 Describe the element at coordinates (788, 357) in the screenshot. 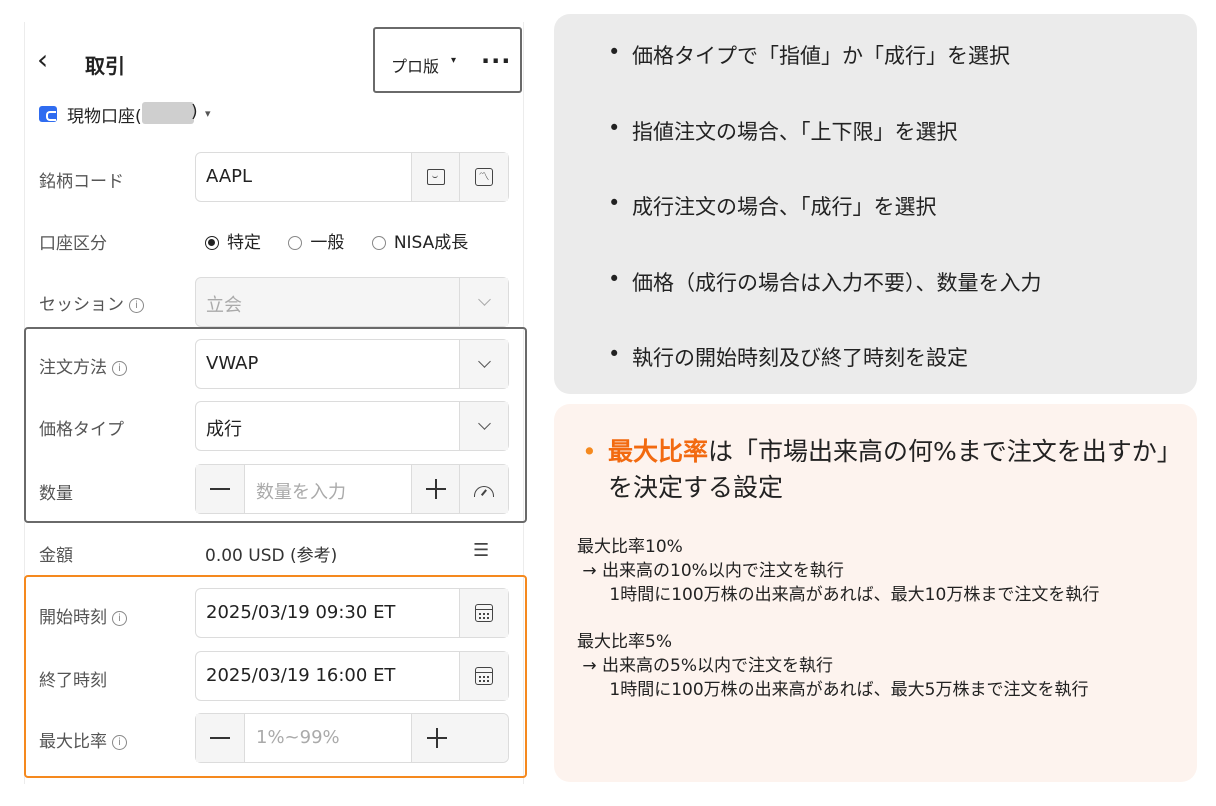

I see `instruction-item: 執行の開始時刻及び終了時刻を設定` at that location.